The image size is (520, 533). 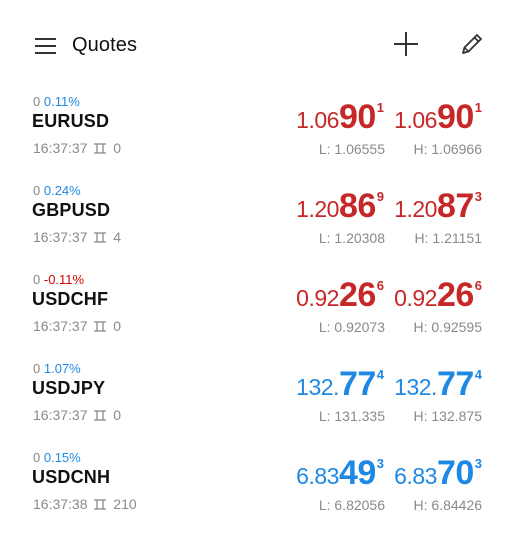 What do you see at coordinates (70, 299) in the screenshot?
I see `symbol-name: USDCHF` at bounding box center [70, 299].